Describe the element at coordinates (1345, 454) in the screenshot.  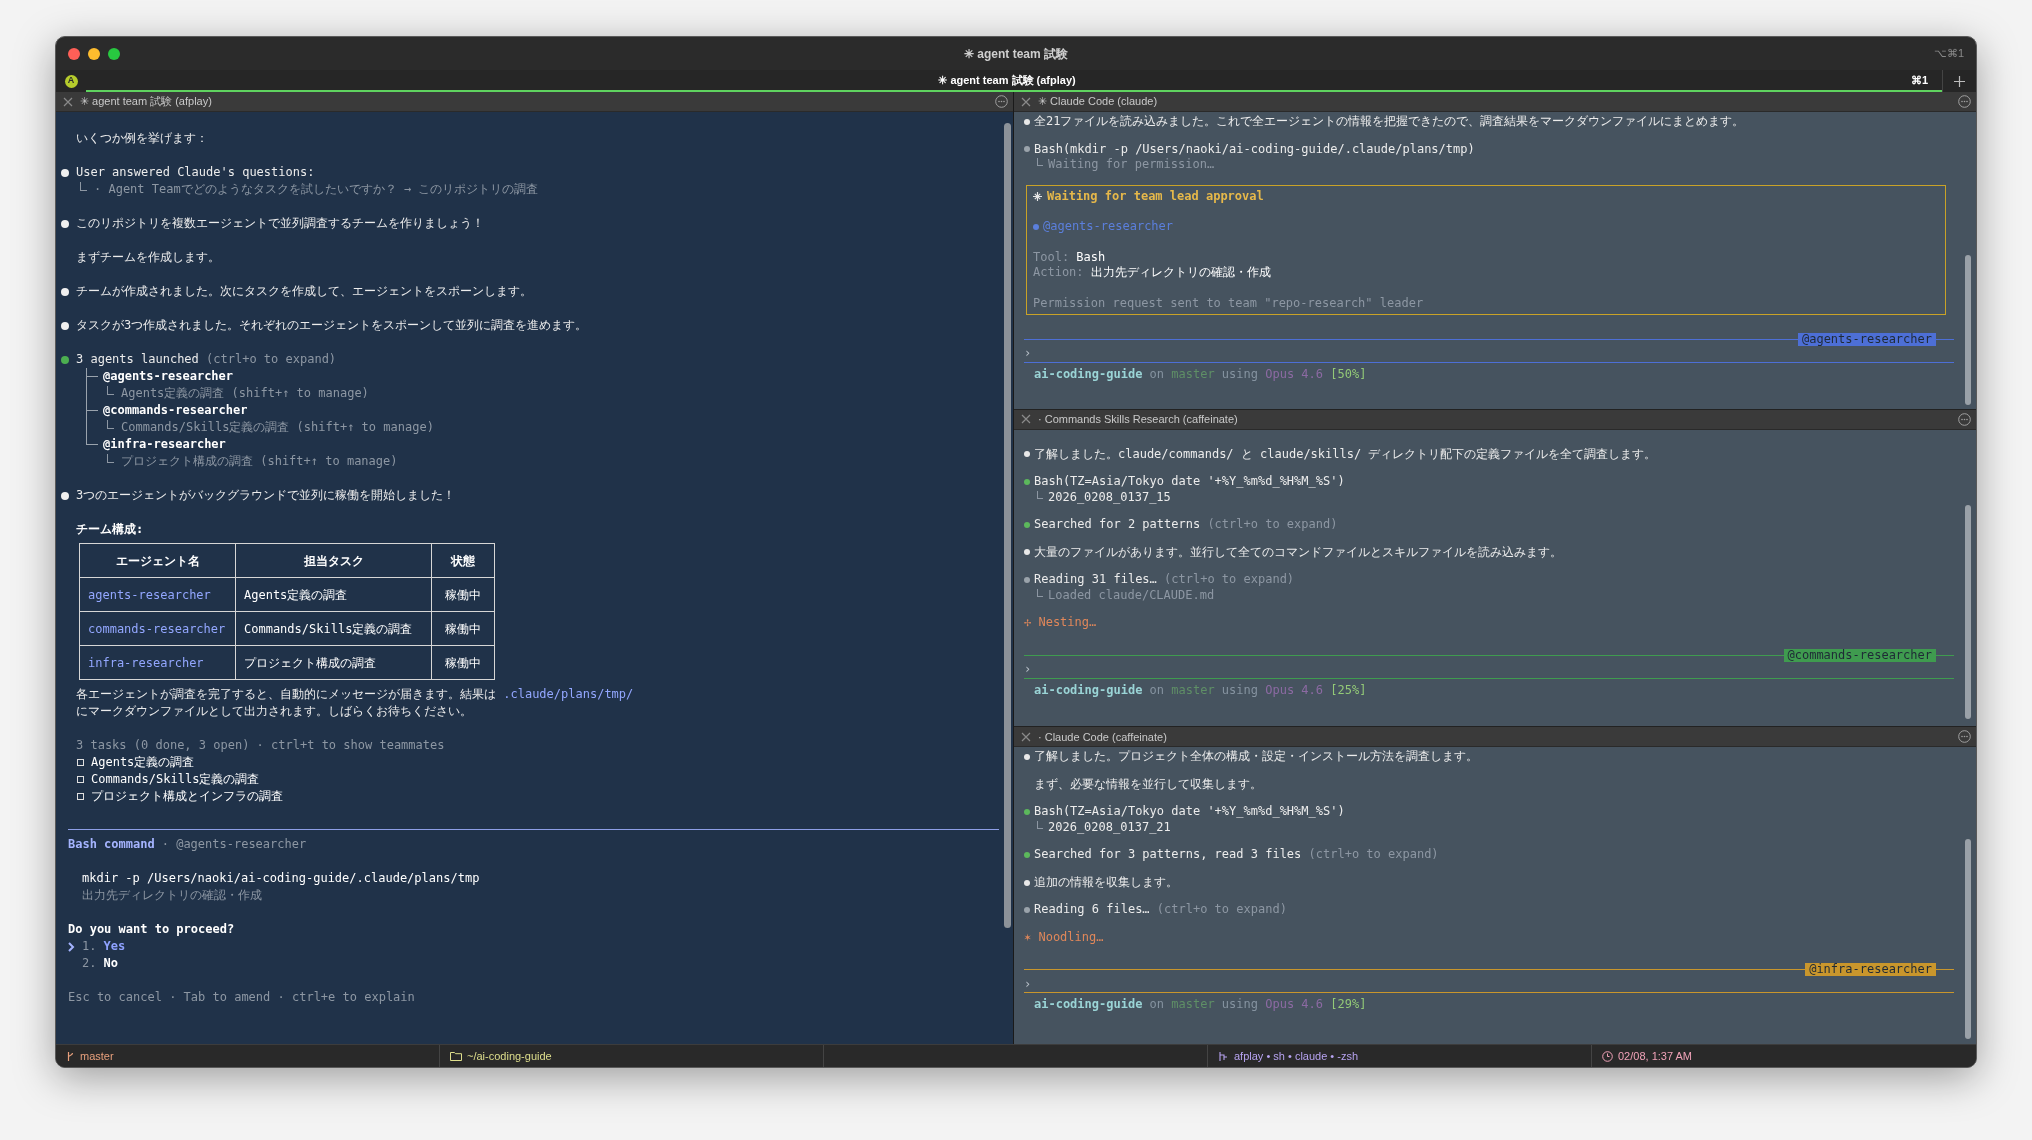
I see `message-text: 了解しました。claude/commands/ と claude/skills/ ディレクトリ配下の定義ファイルを全て調査します。` at that location.